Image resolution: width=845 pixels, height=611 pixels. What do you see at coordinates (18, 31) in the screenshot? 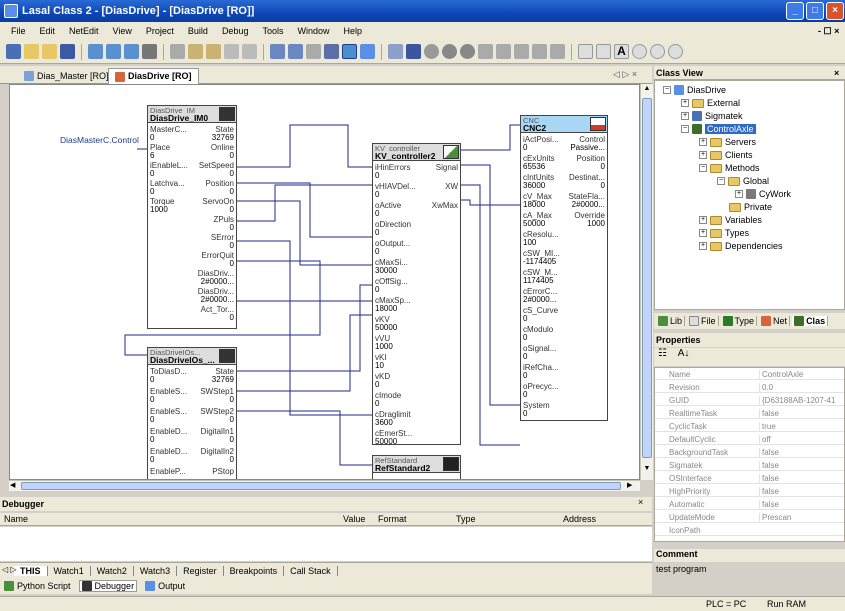
I see `menu-file: File` at bounding box center [18, 31].